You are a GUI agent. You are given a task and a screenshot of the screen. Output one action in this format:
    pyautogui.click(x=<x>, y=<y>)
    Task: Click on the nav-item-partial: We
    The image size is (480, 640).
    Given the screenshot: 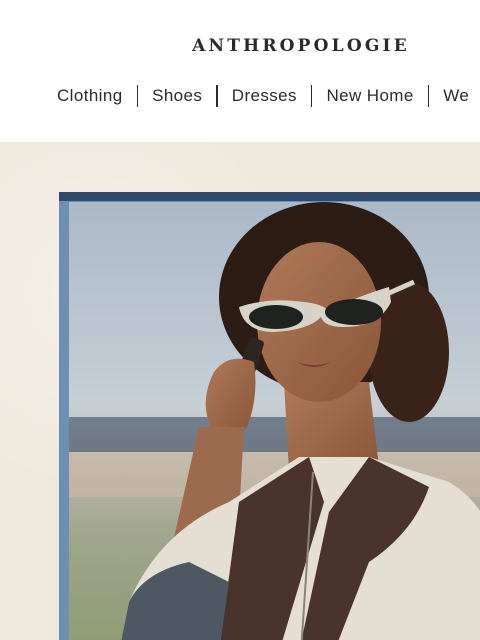 What is the action you would take?
    pyautogui.click(x=456, y=96)
    